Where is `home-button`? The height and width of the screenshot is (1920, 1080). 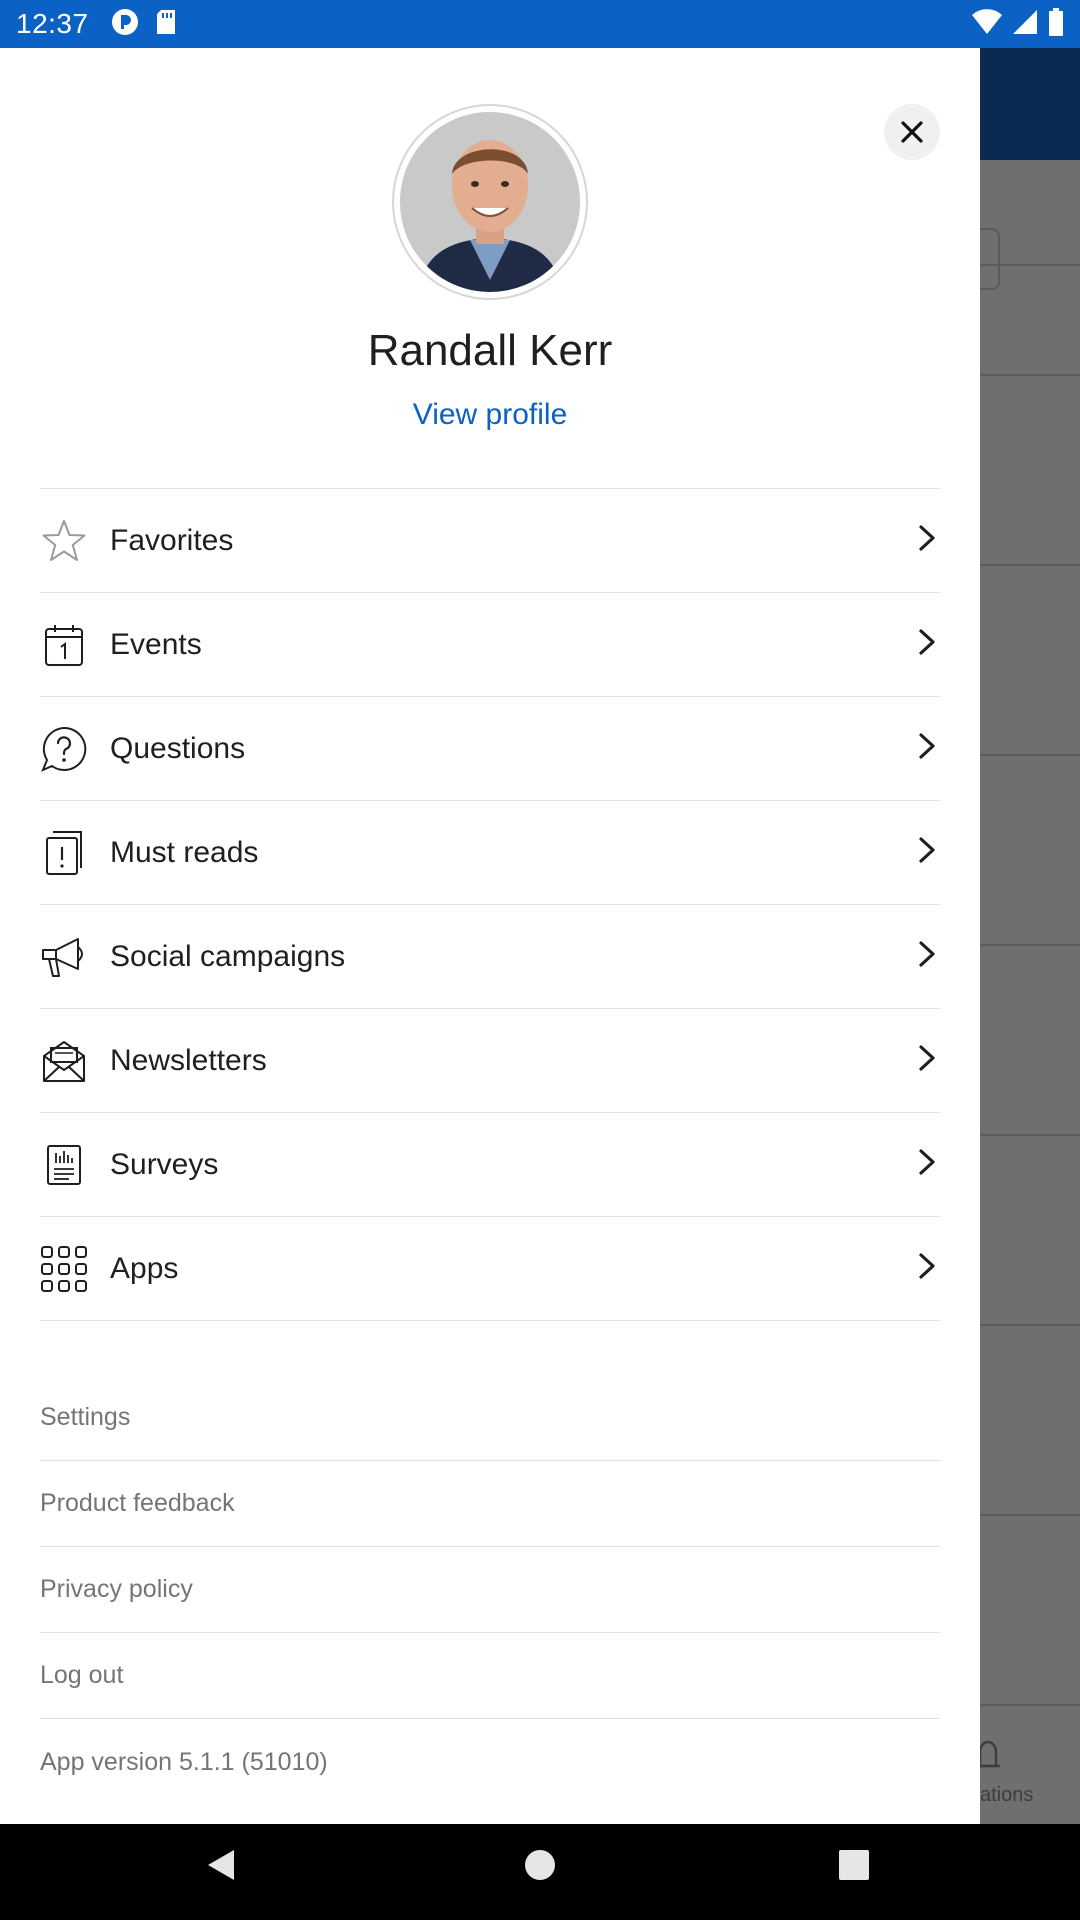 home-button is located at coordinates (540, 1867).